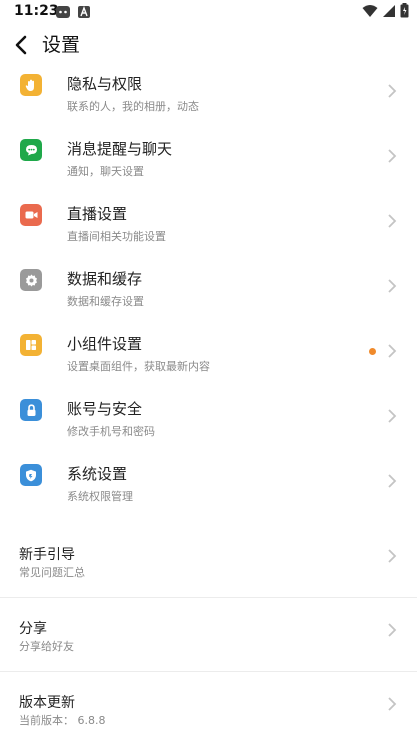 This screenshot has width=417, height=741. Describe the element at coordinates (120, 149) in the screenshot. I see `menu-title: 消息提醒与聊天` at that location.